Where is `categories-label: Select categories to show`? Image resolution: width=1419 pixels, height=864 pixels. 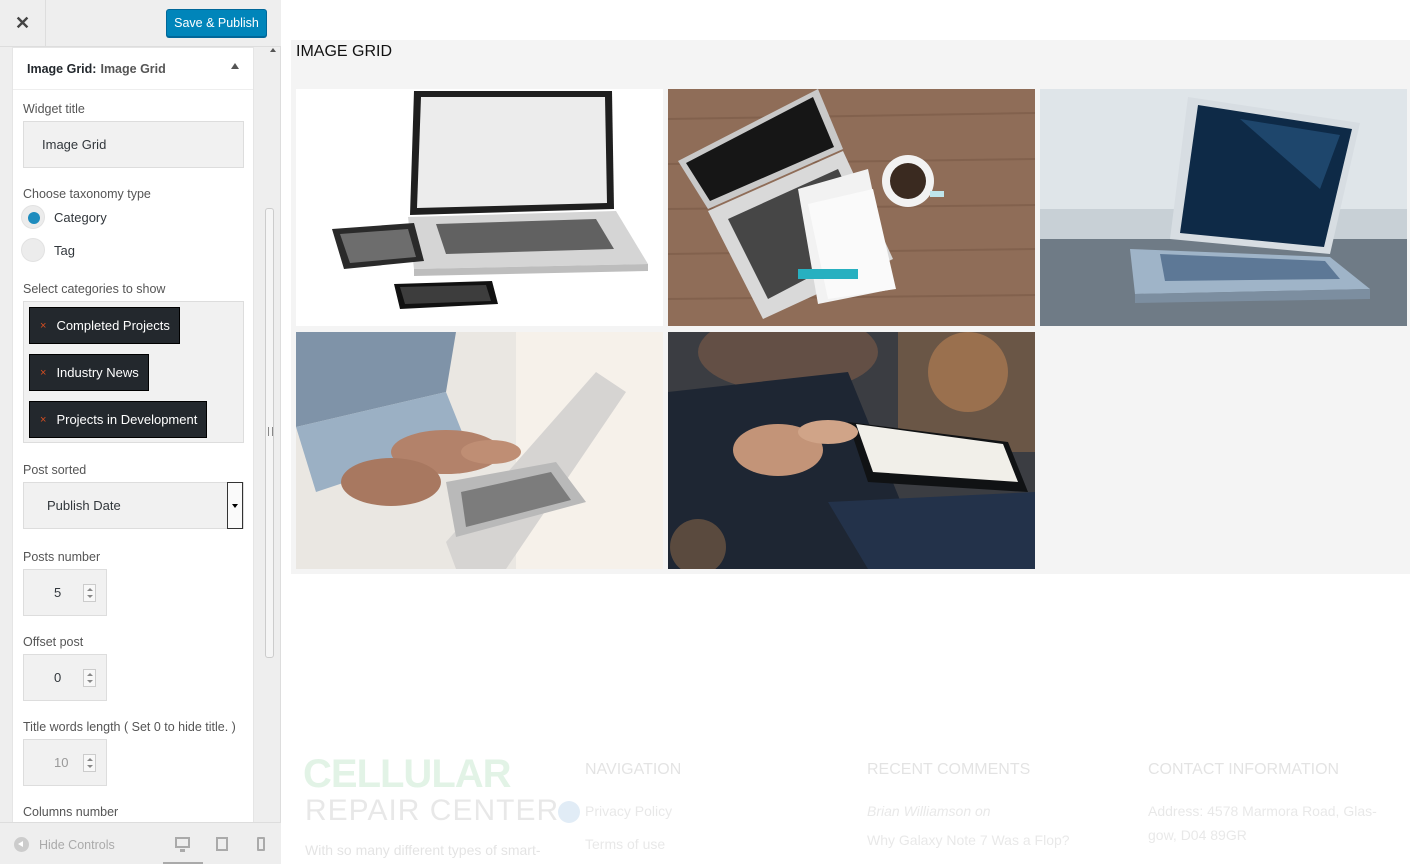
categories-label: Select categories to show is located at coordinates (94, 289).